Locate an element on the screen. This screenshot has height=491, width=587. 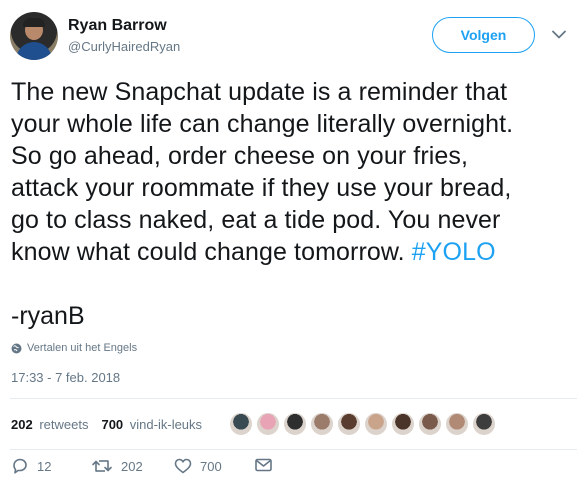
likes-count: 700 is located at coordinates (112, 424).